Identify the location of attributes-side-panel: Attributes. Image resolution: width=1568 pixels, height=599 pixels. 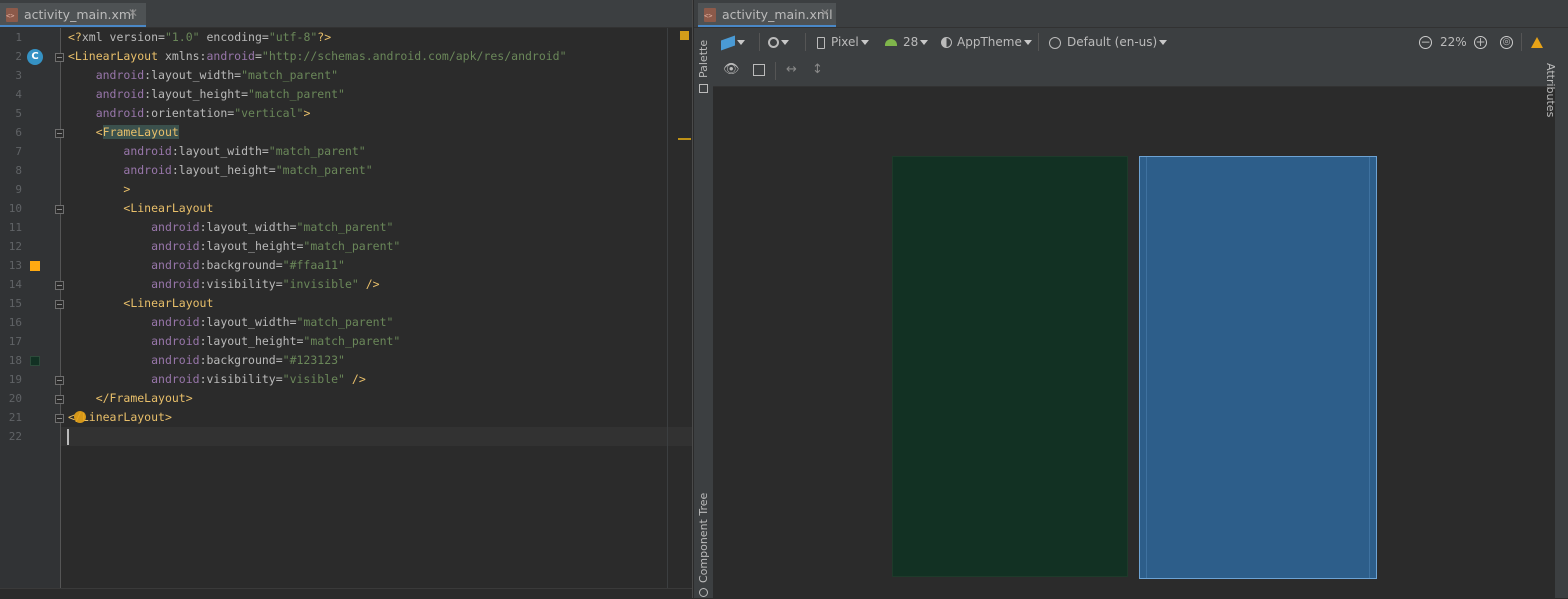
(1556, 313).